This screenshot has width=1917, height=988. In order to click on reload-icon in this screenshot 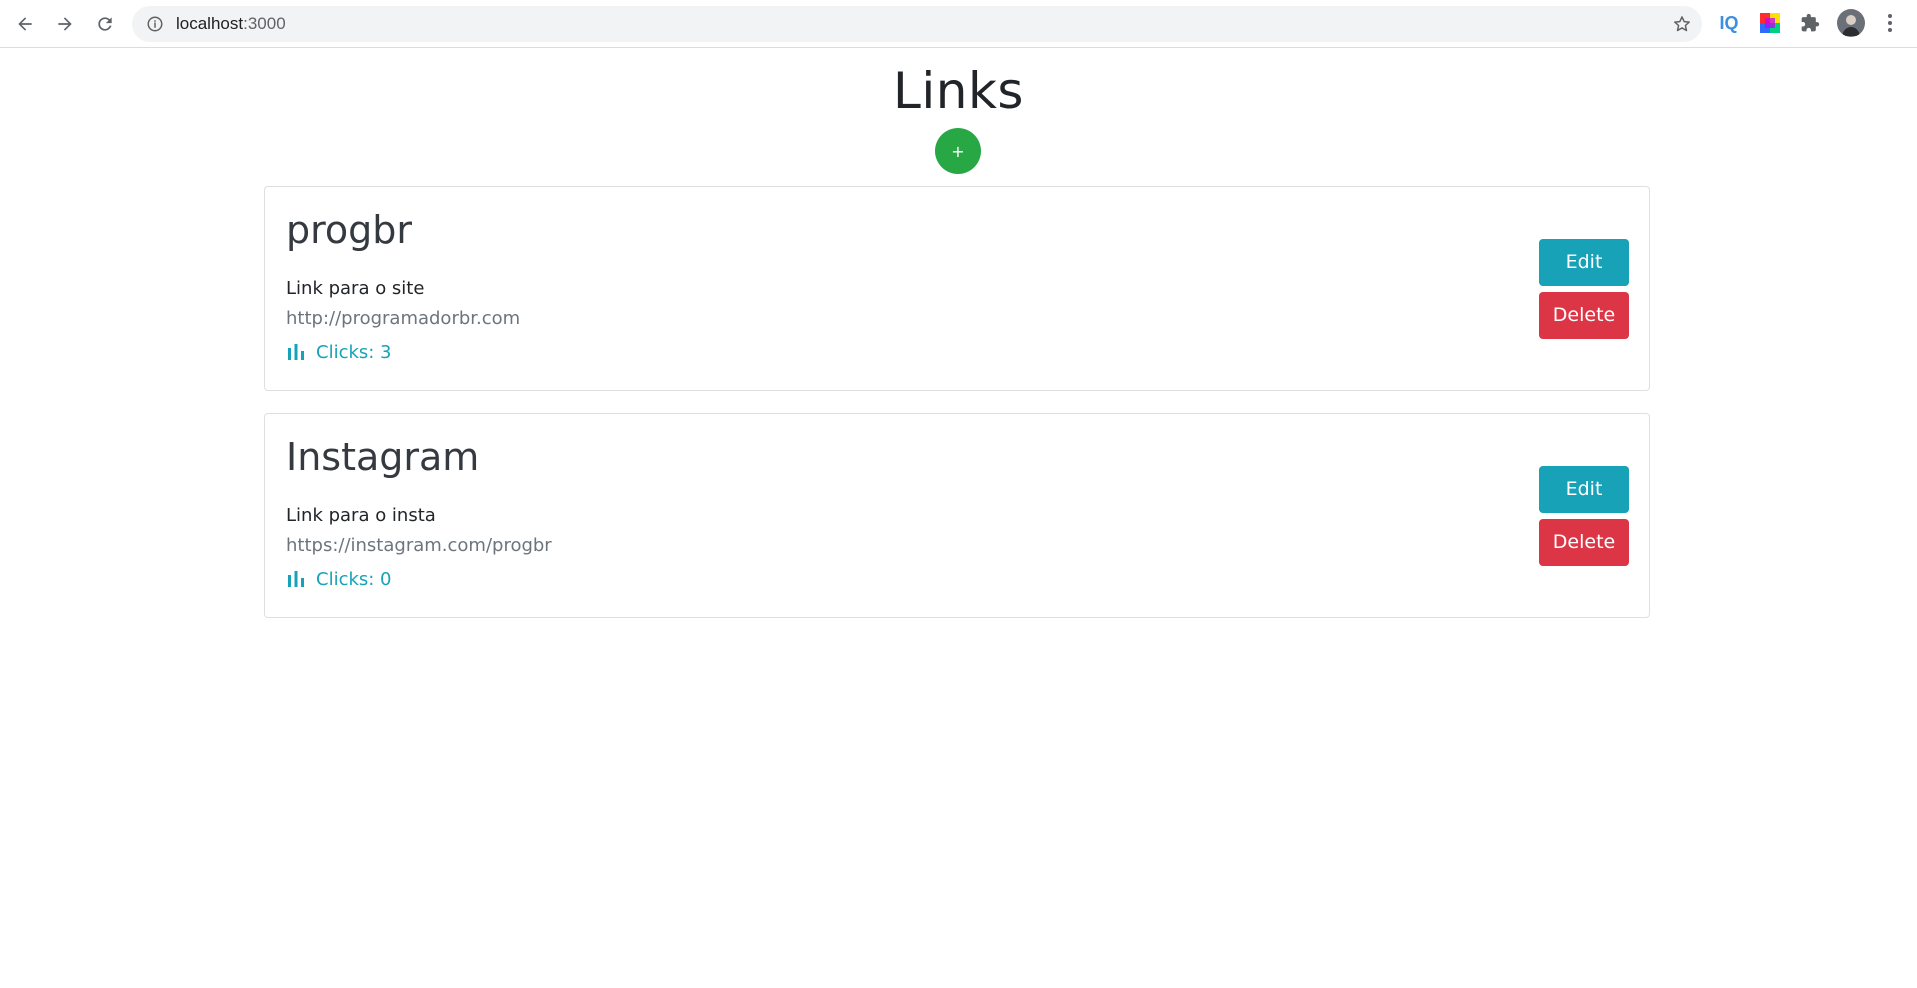, I will do `click(105, 24)`.